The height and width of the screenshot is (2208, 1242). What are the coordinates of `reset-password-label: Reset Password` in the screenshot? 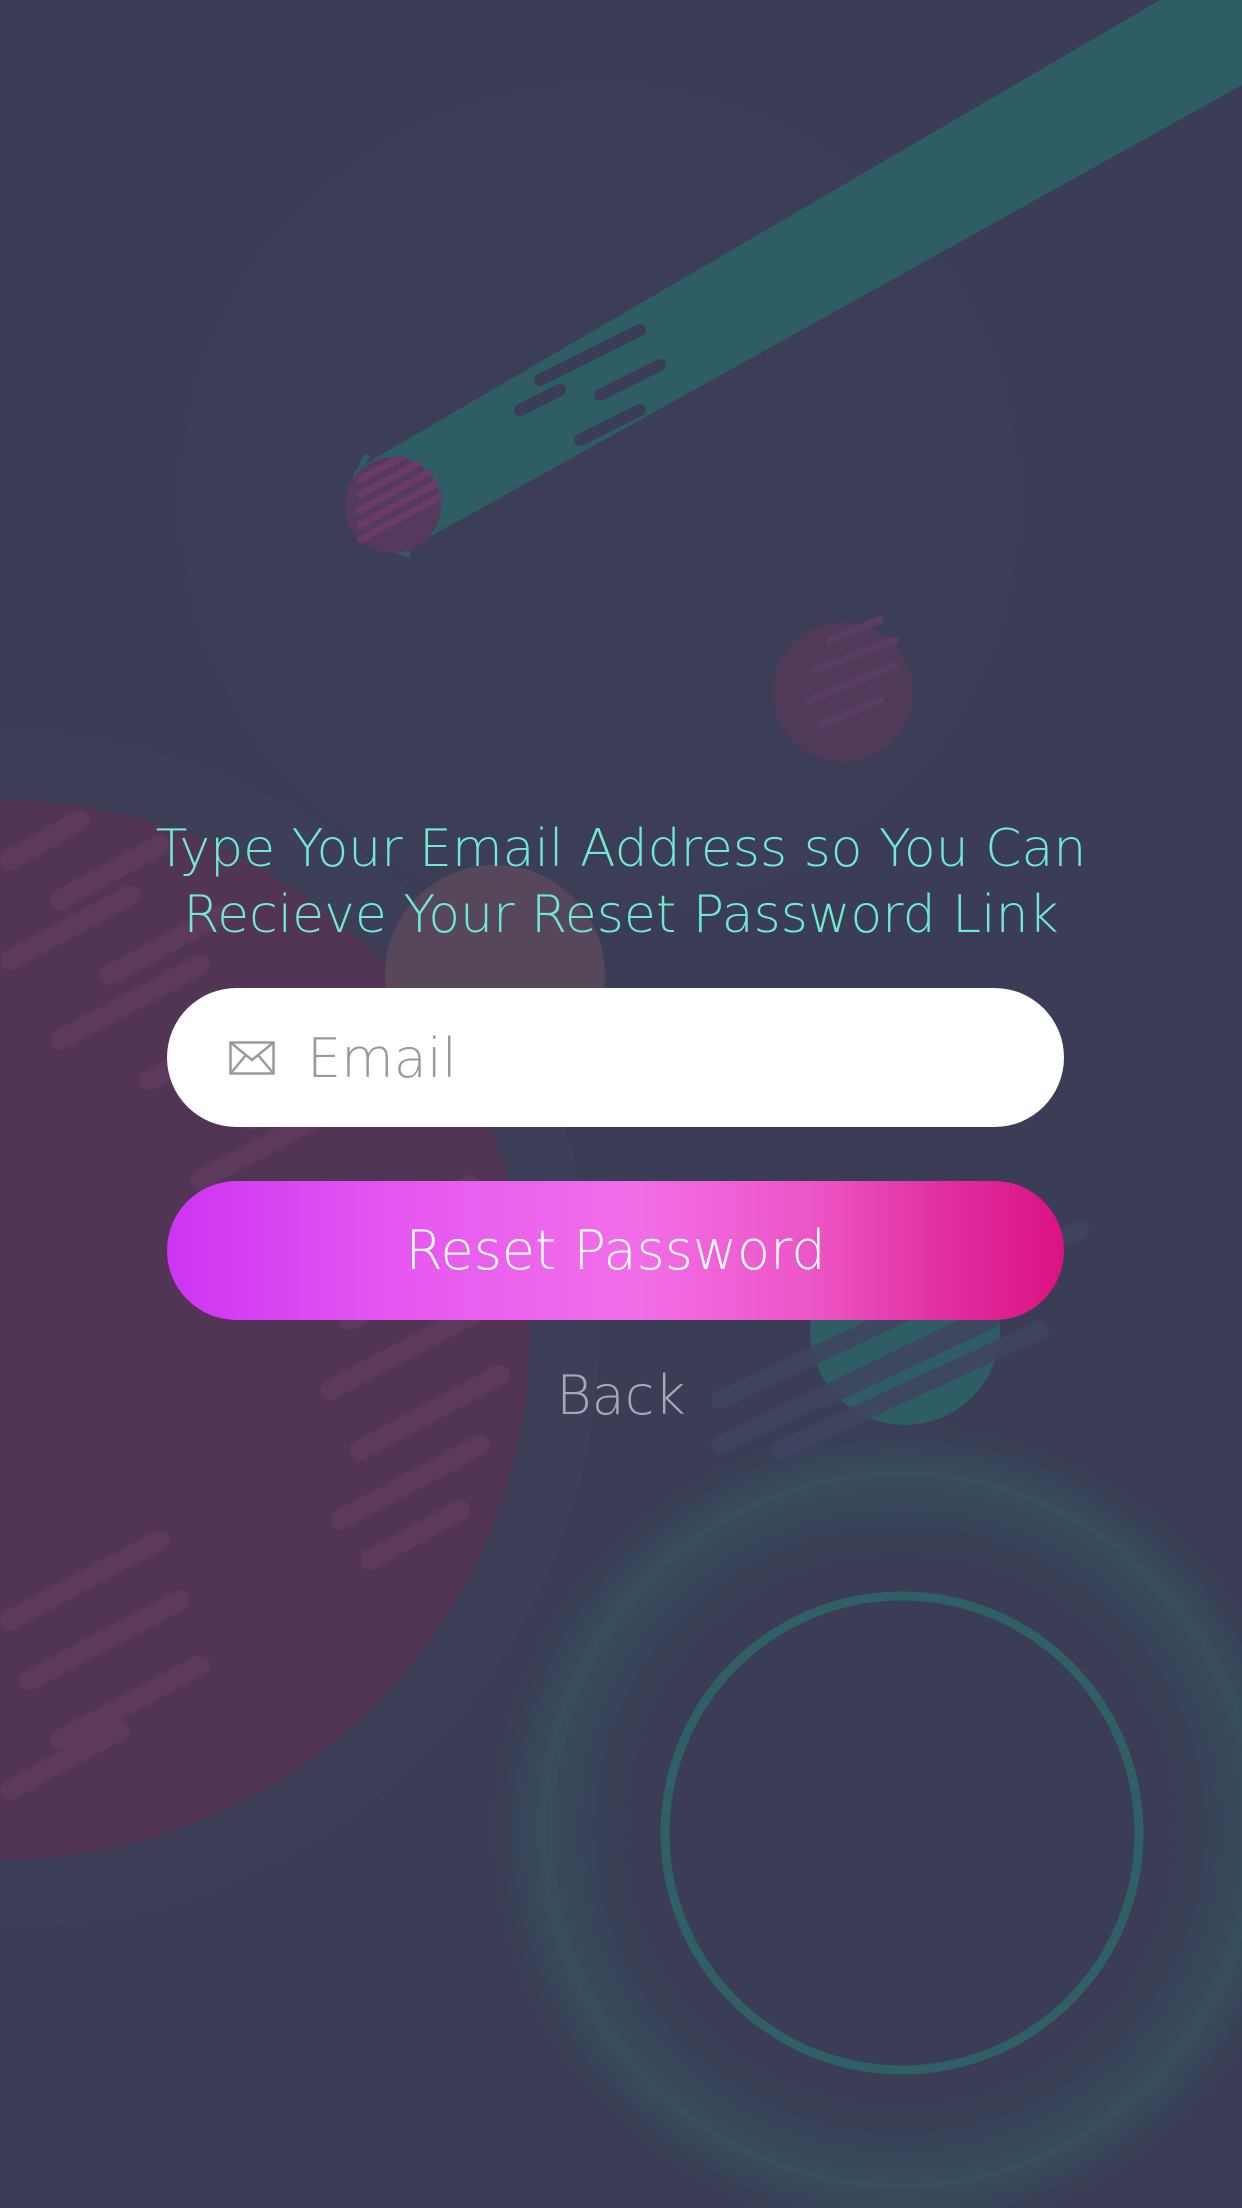 It's located at (615, 1250).